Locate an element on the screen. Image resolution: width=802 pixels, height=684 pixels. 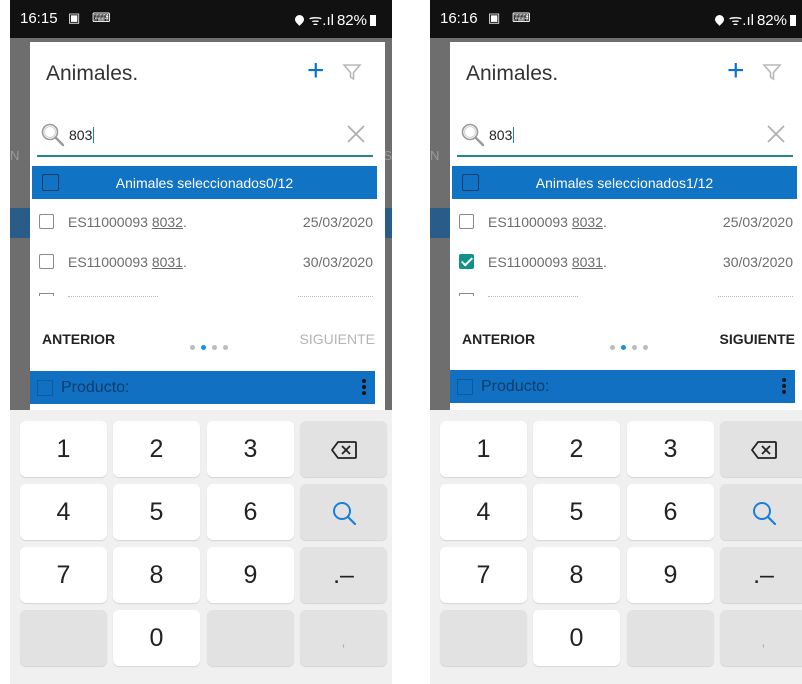
page-dot-active is located at coordinates (623, 347).